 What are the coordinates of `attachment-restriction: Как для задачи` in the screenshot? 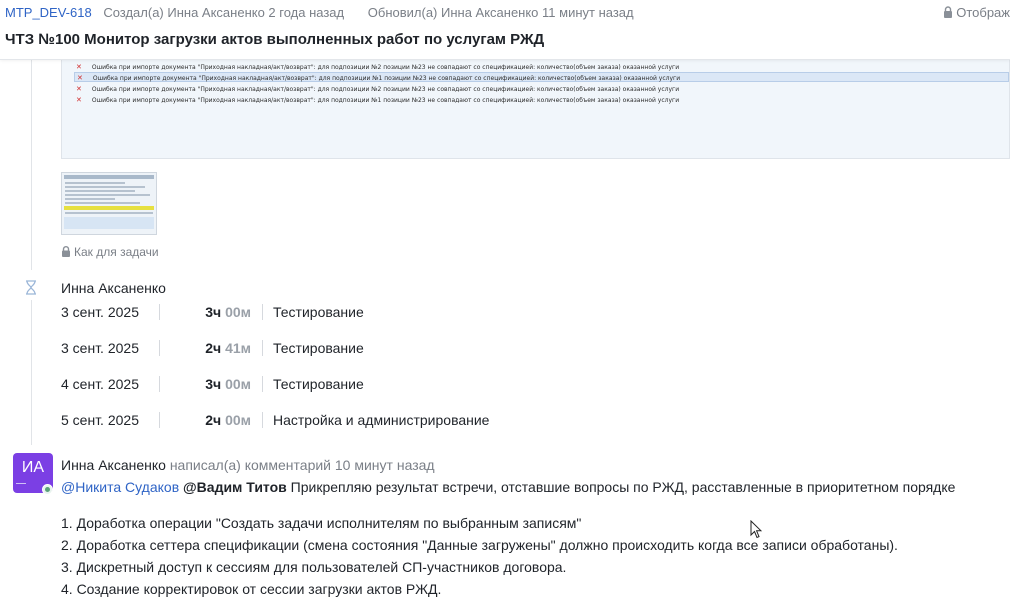 It's located at (110, 252).